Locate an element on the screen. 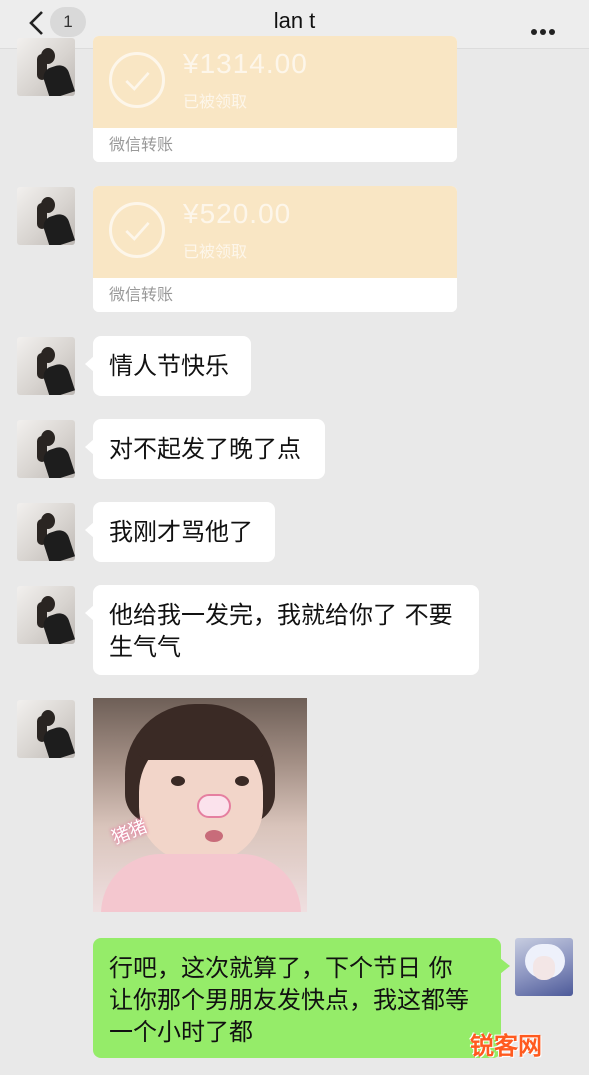 The height and width of the screenshot is (1075, 589). message-text: 对不起发了晚了点 is located at coordinates (205, 449).